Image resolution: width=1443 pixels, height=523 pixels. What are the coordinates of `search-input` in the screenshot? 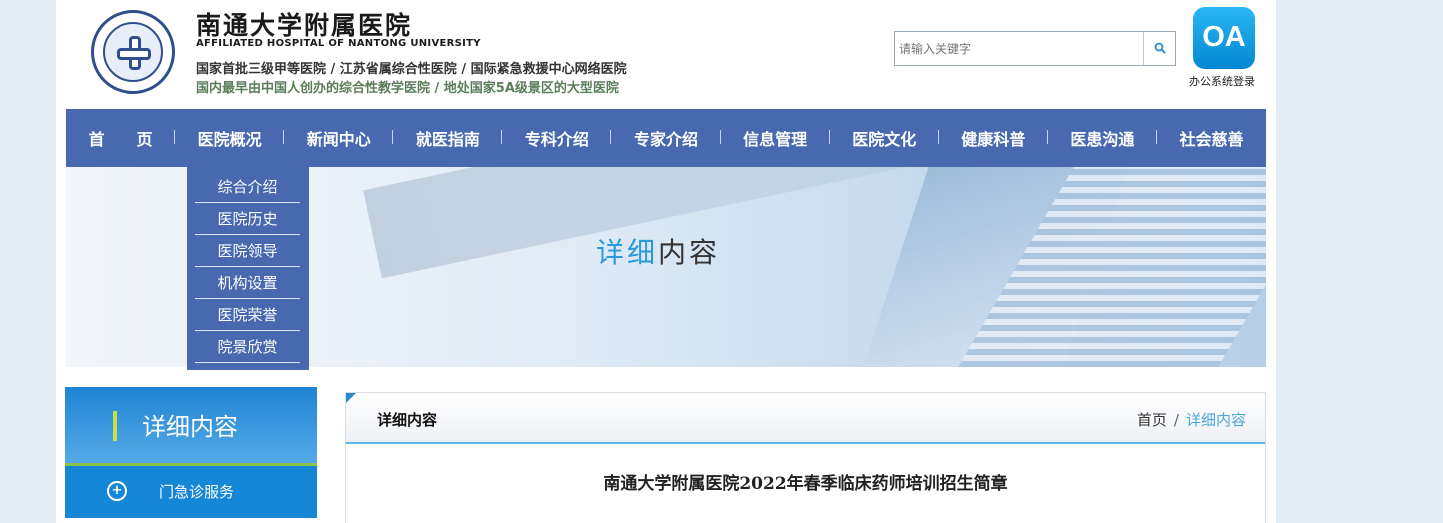 It's located at (1019, 48).